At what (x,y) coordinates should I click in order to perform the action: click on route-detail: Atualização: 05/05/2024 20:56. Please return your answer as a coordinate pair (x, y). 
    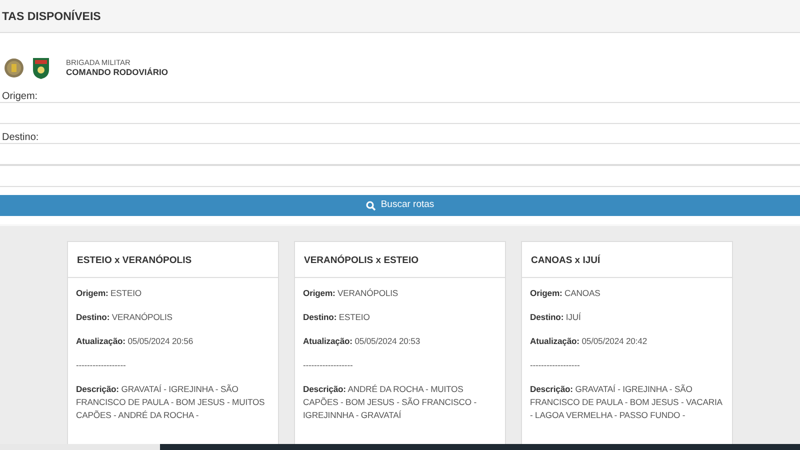
    Looking at the image, I should click on (135, 341).